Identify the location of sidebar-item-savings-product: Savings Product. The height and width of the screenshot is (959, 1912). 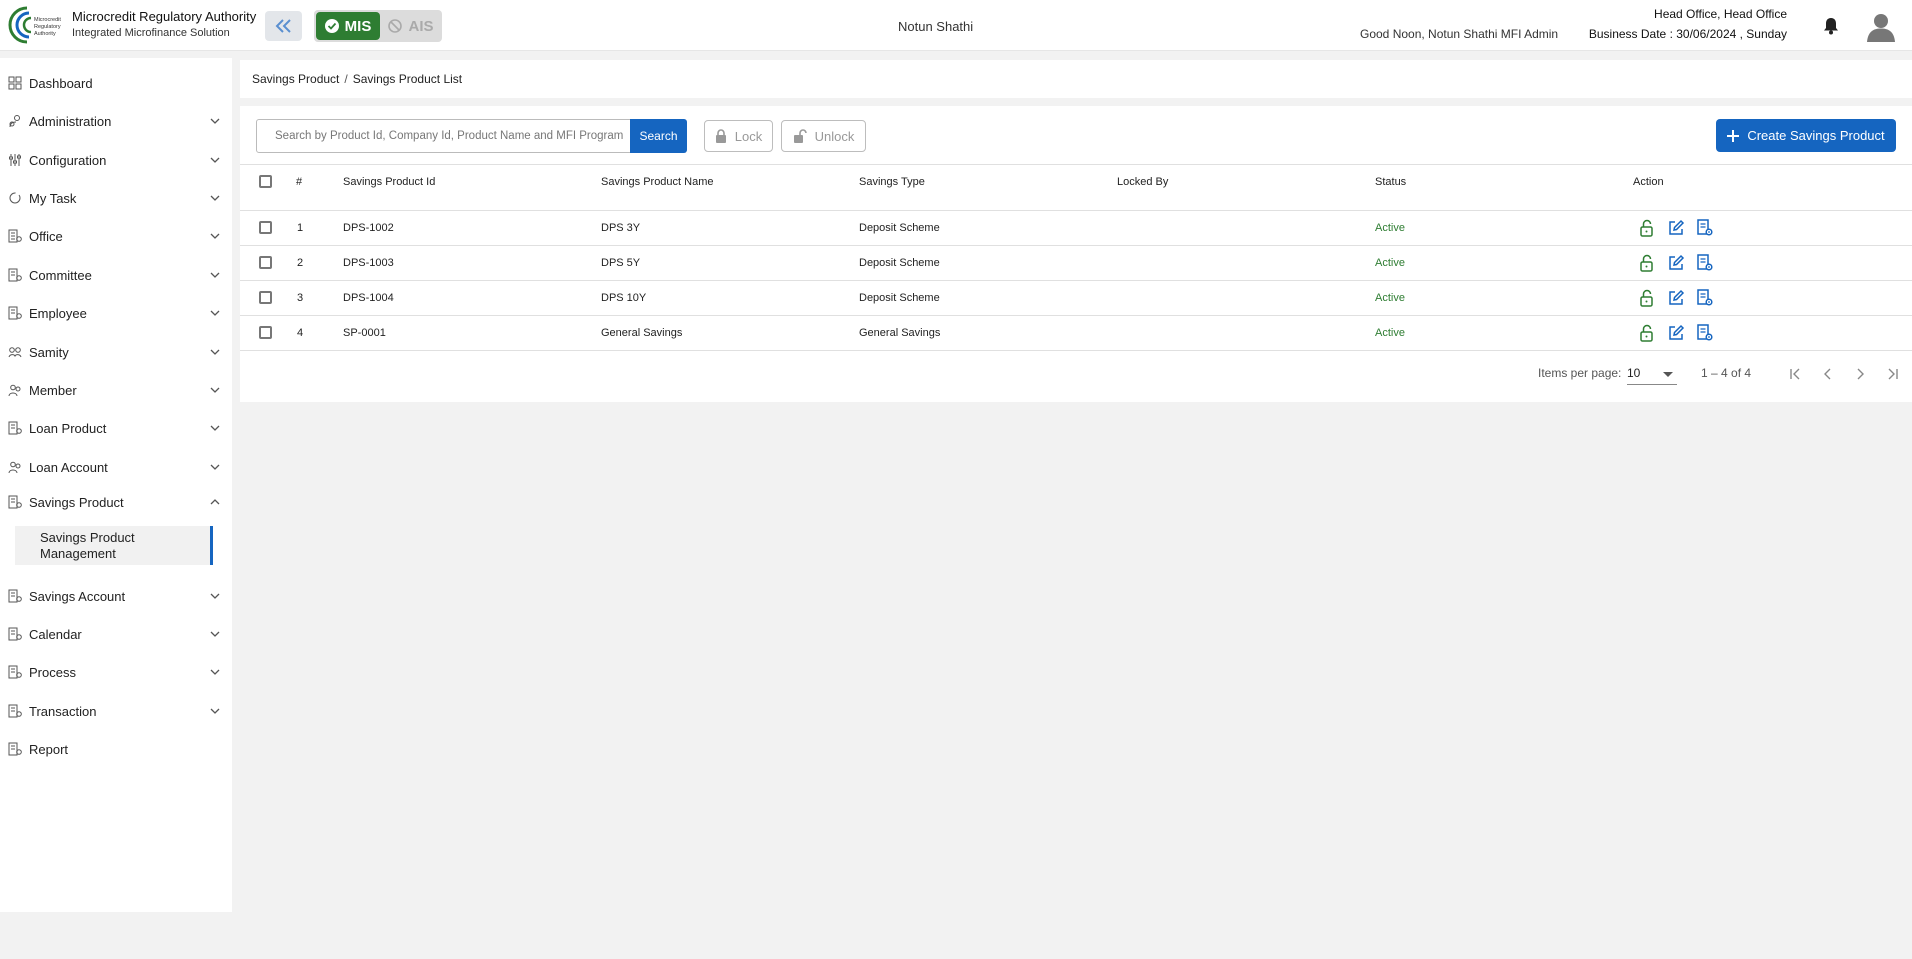
(116, 502).